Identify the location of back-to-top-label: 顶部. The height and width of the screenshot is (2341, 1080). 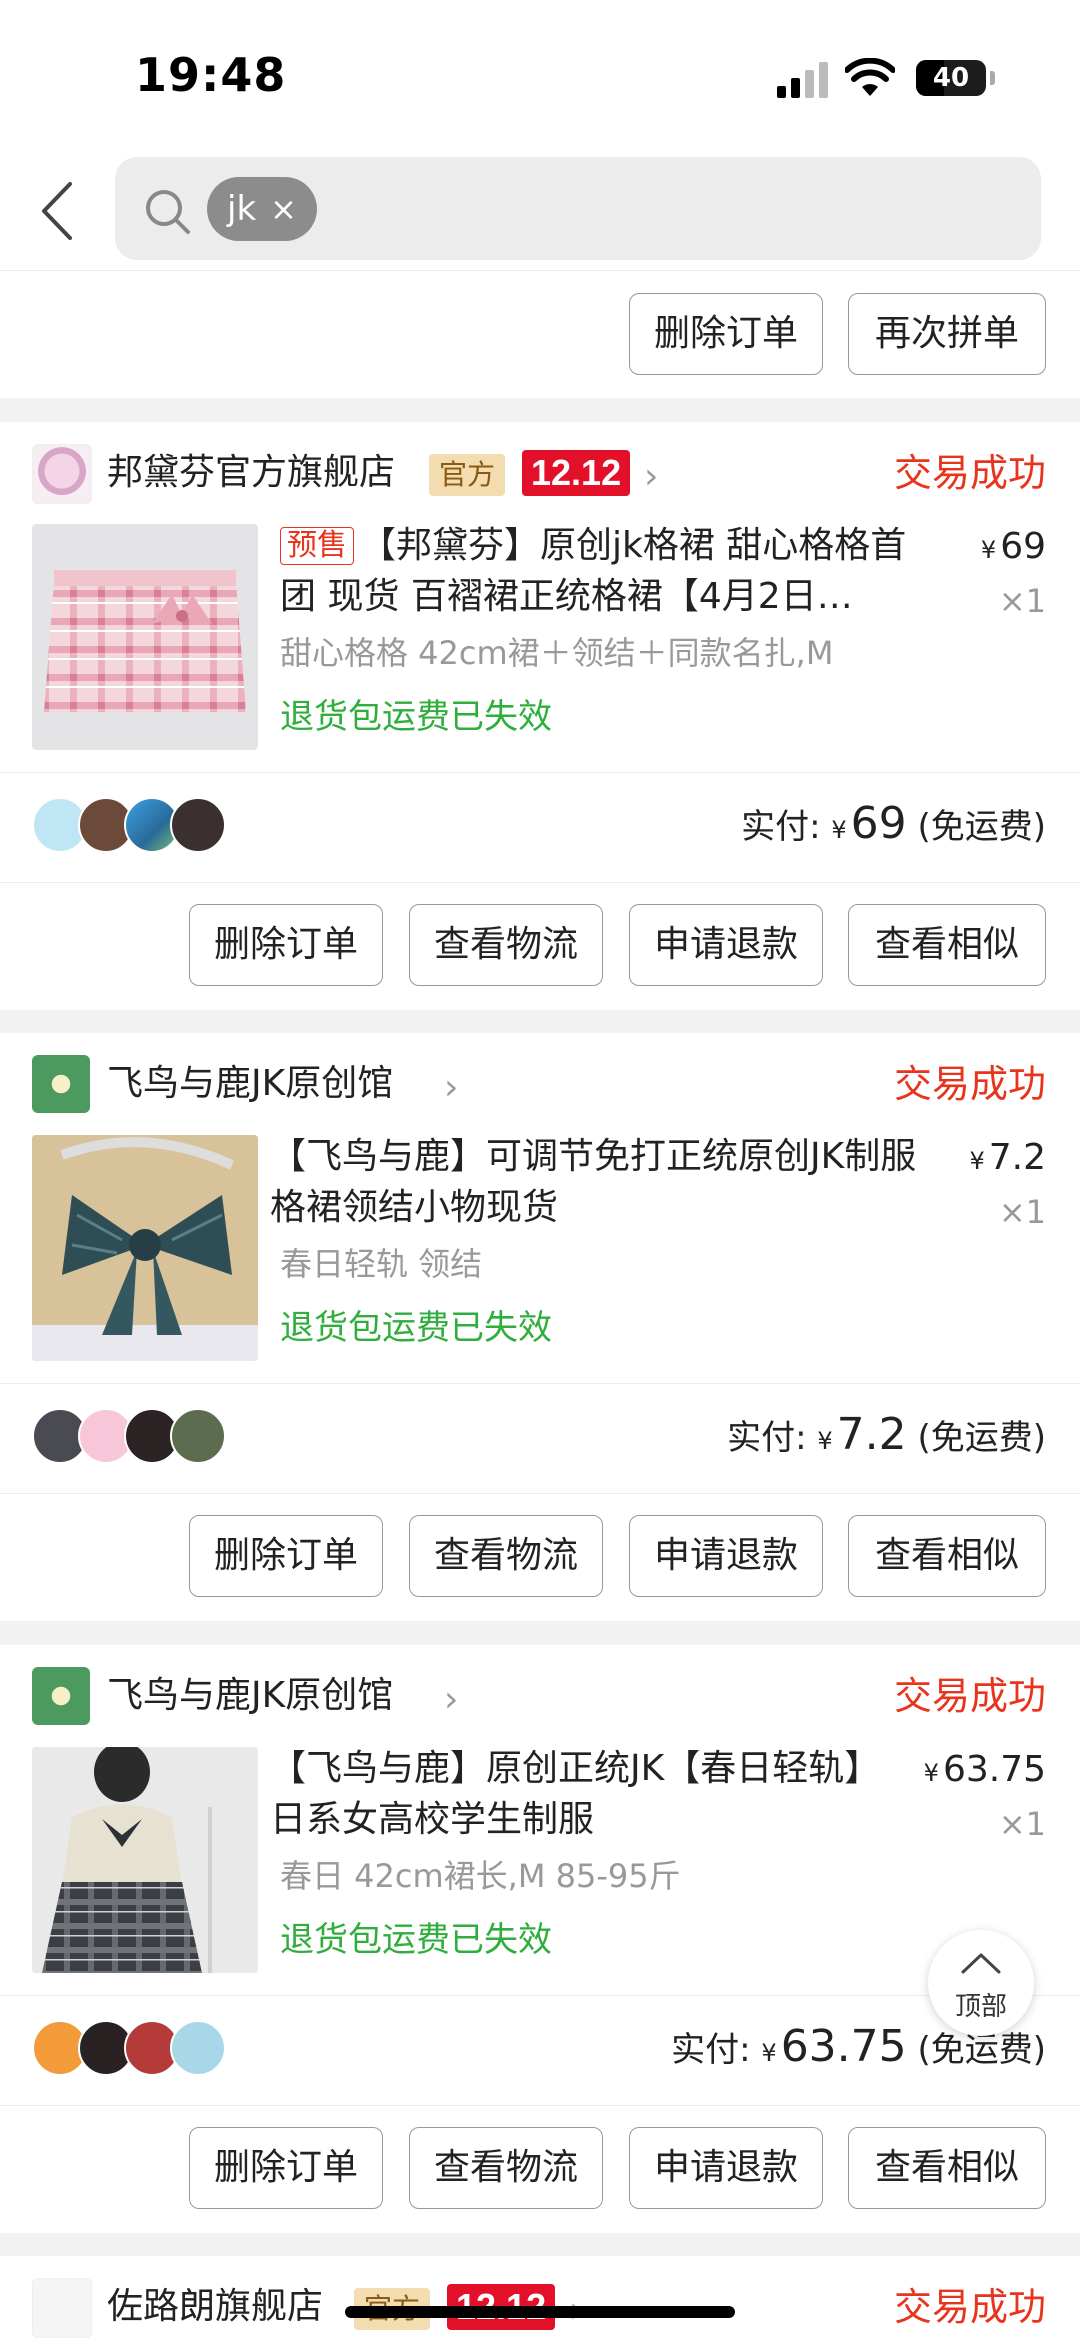
(980, 2007).